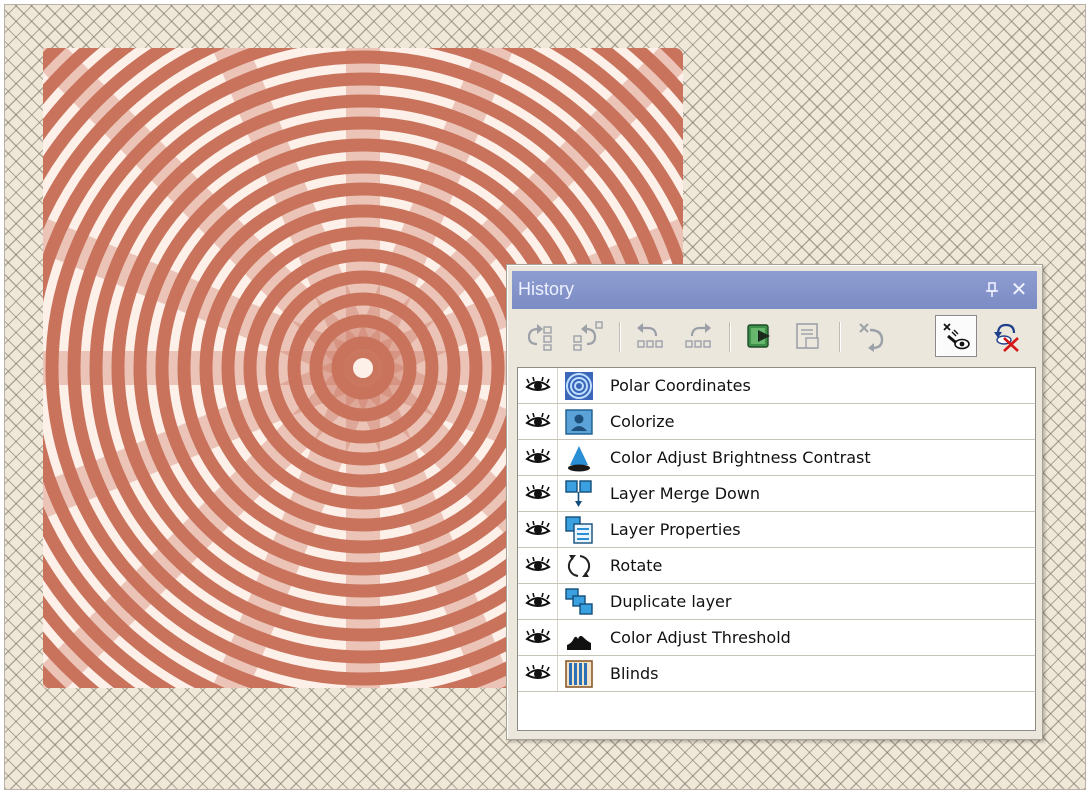 The image size is (1090, 792). I want to click on play-script-button, so click(760, 336).